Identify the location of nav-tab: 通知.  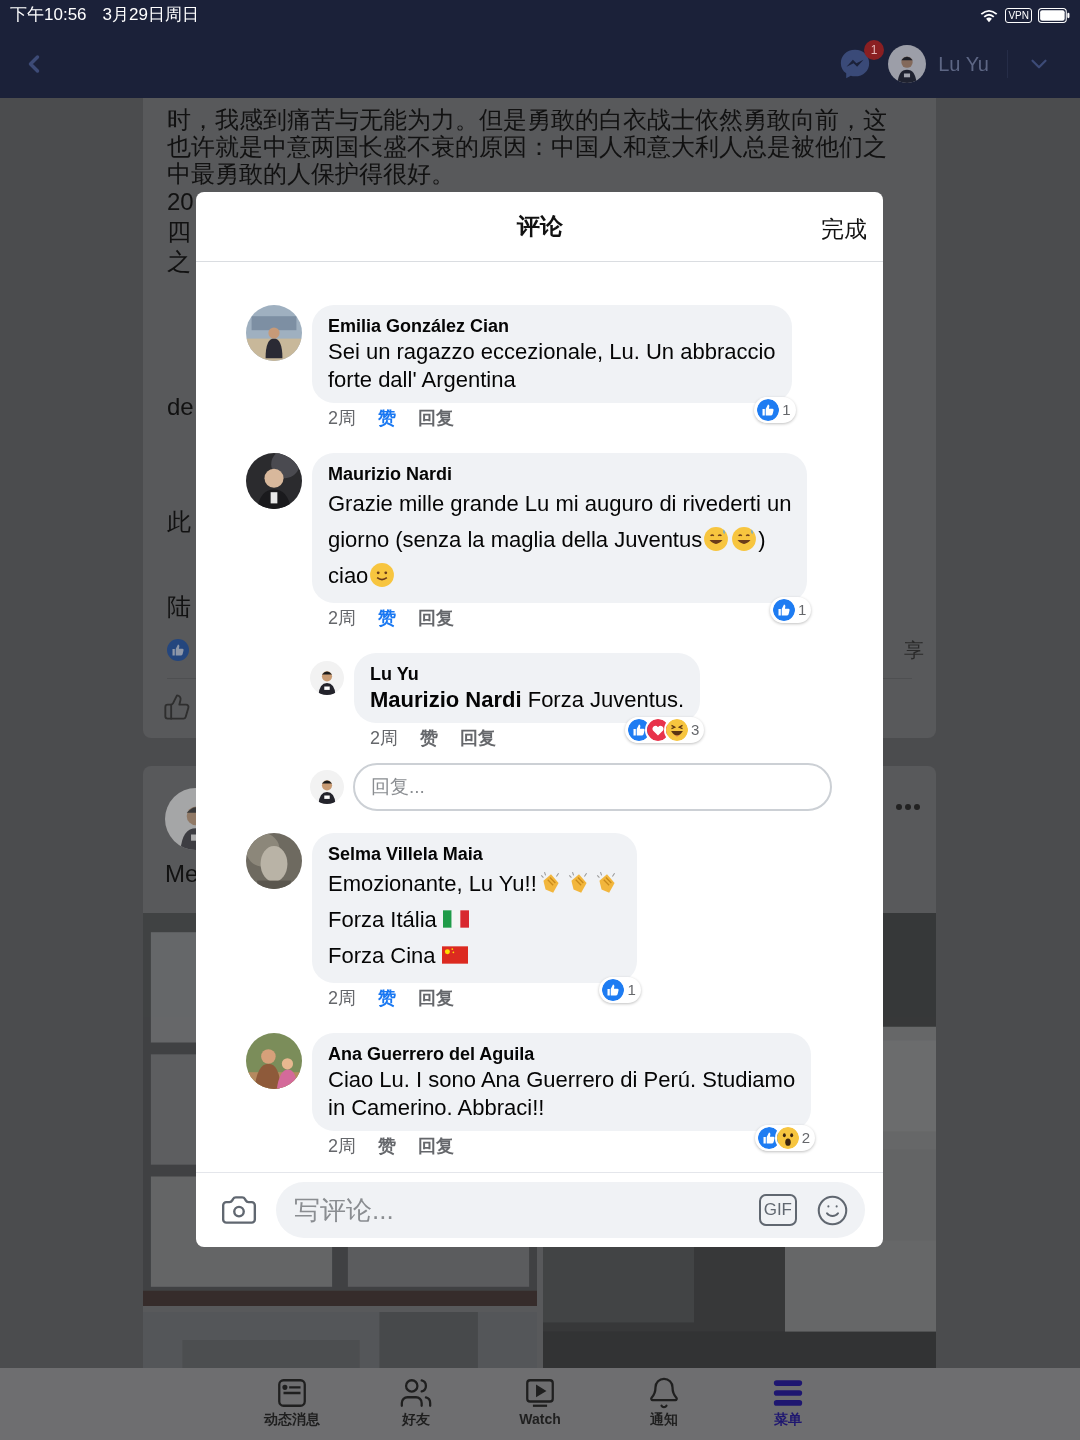
(664, 1408).